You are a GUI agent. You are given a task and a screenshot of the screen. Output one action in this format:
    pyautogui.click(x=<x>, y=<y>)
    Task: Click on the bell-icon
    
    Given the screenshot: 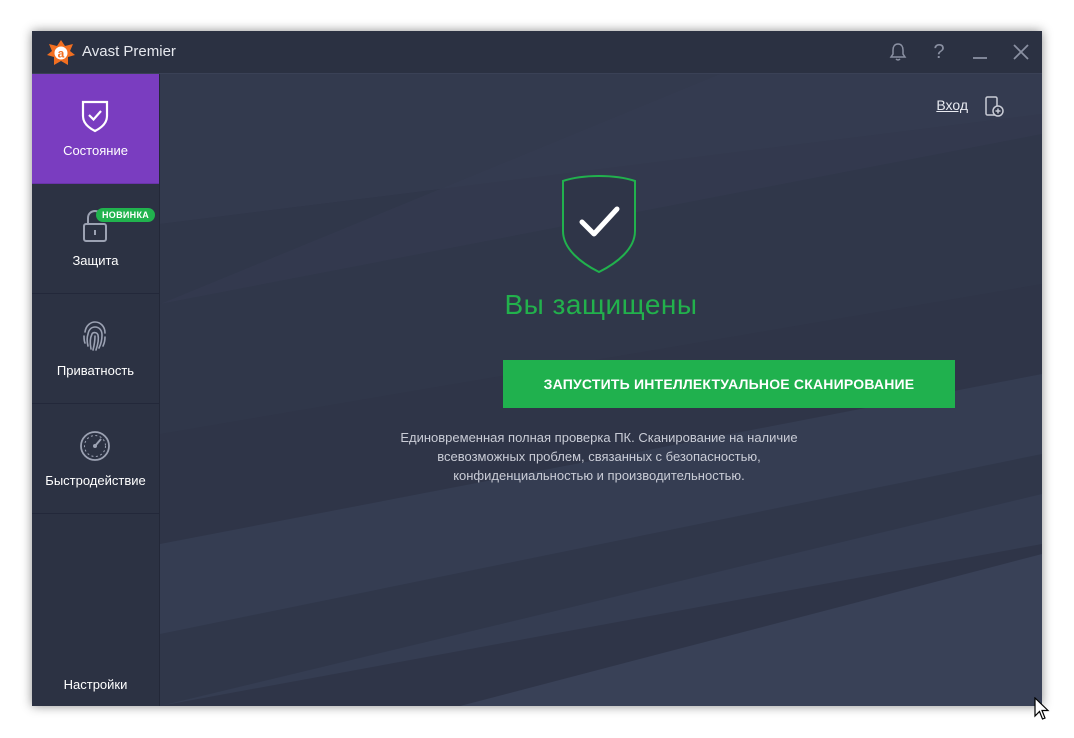 What is the action you would take?
    pyautogui.click(x=898, y=52)
    